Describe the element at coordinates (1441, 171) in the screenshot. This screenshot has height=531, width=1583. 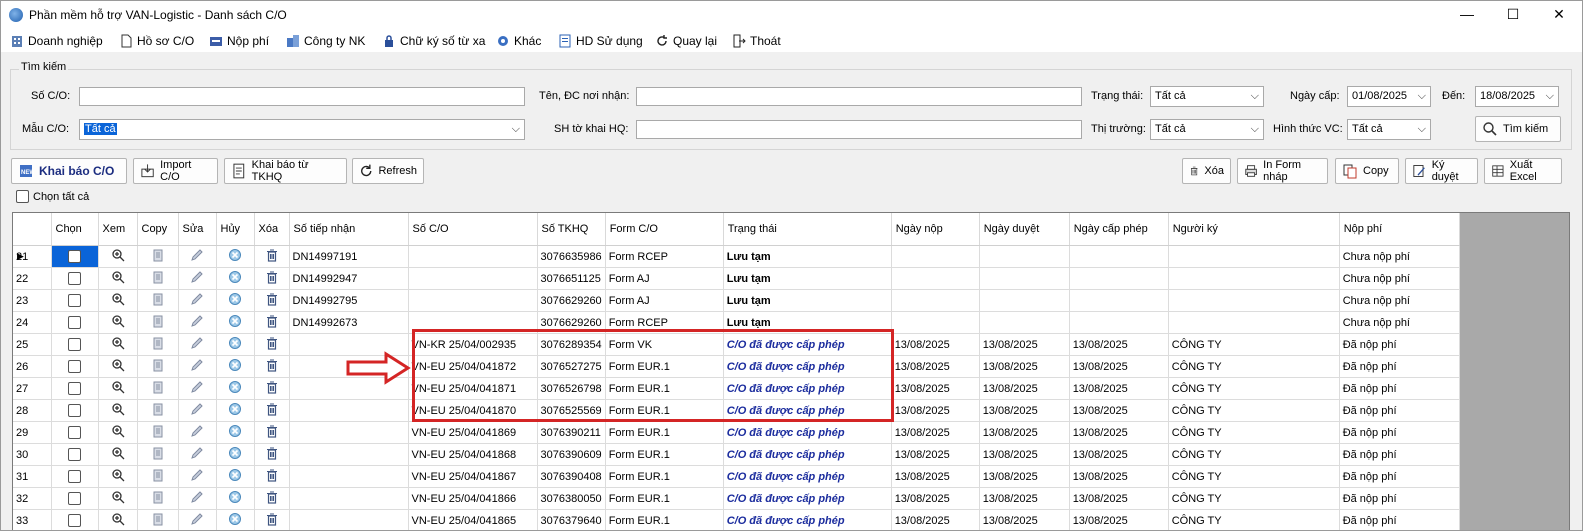
I see `ky-duyet-button: Ký duyệt` at that location.